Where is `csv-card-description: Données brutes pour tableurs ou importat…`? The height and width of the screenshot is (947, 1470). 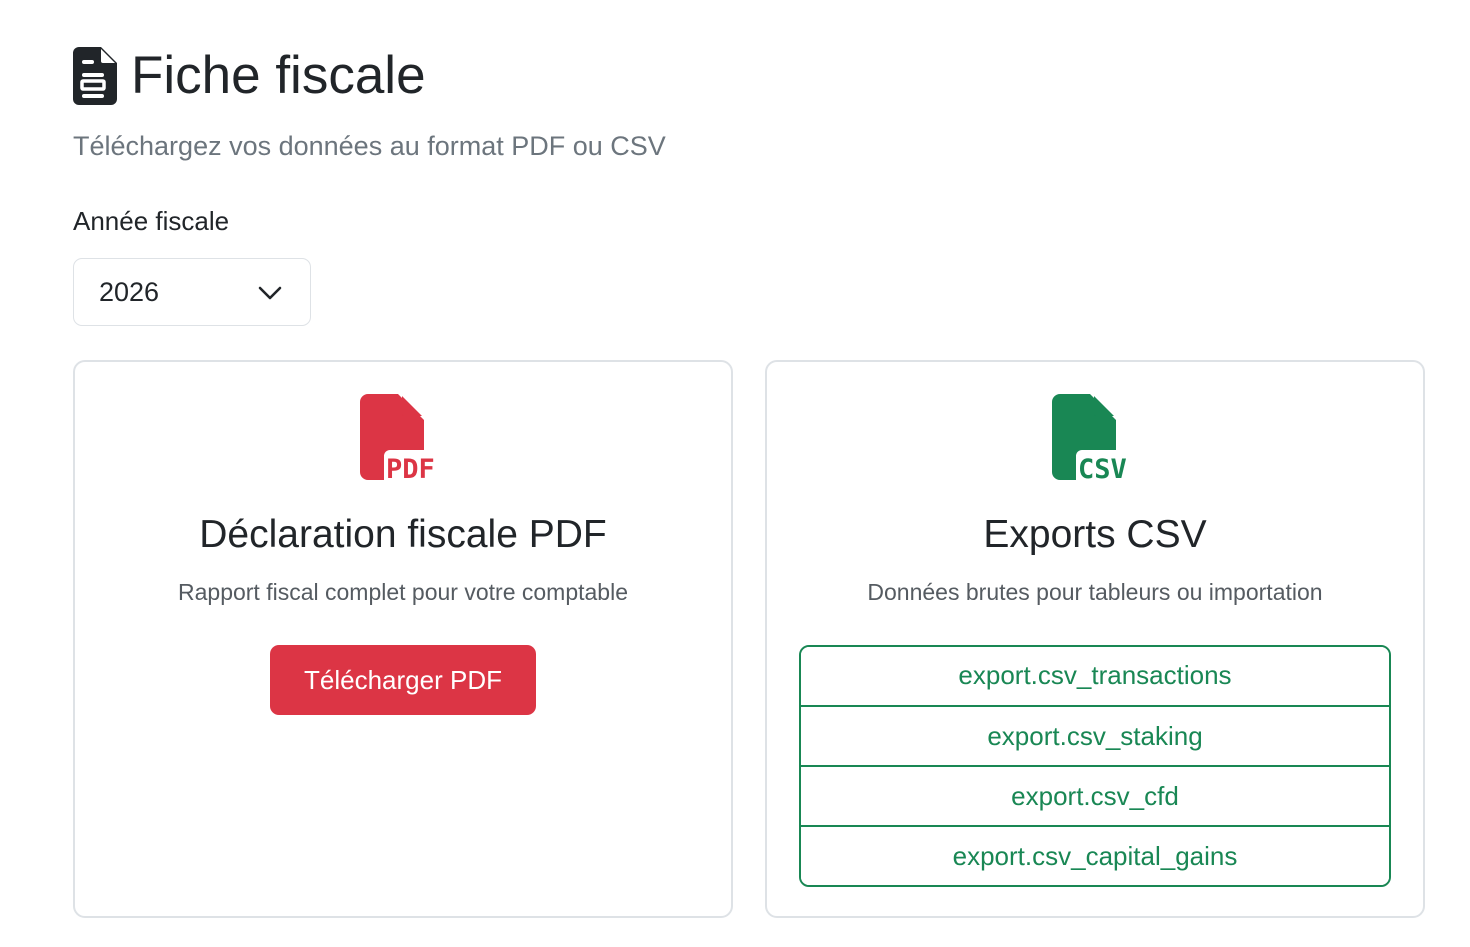 csv-card-description: Données brutes pour tableurs ou importat… is located at coordinates (1095, 592).